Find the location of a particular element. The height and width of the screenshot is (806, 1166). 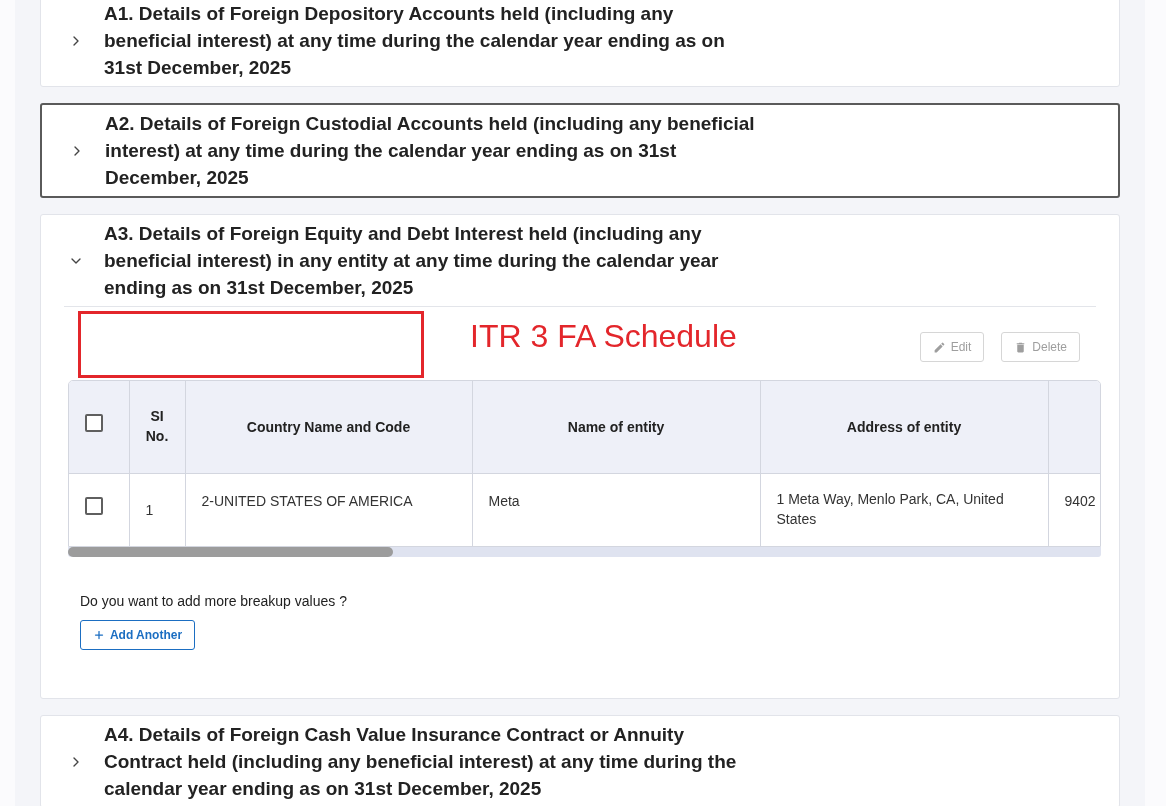

table-cell-text: 1 is located at coordinates (149, 510).